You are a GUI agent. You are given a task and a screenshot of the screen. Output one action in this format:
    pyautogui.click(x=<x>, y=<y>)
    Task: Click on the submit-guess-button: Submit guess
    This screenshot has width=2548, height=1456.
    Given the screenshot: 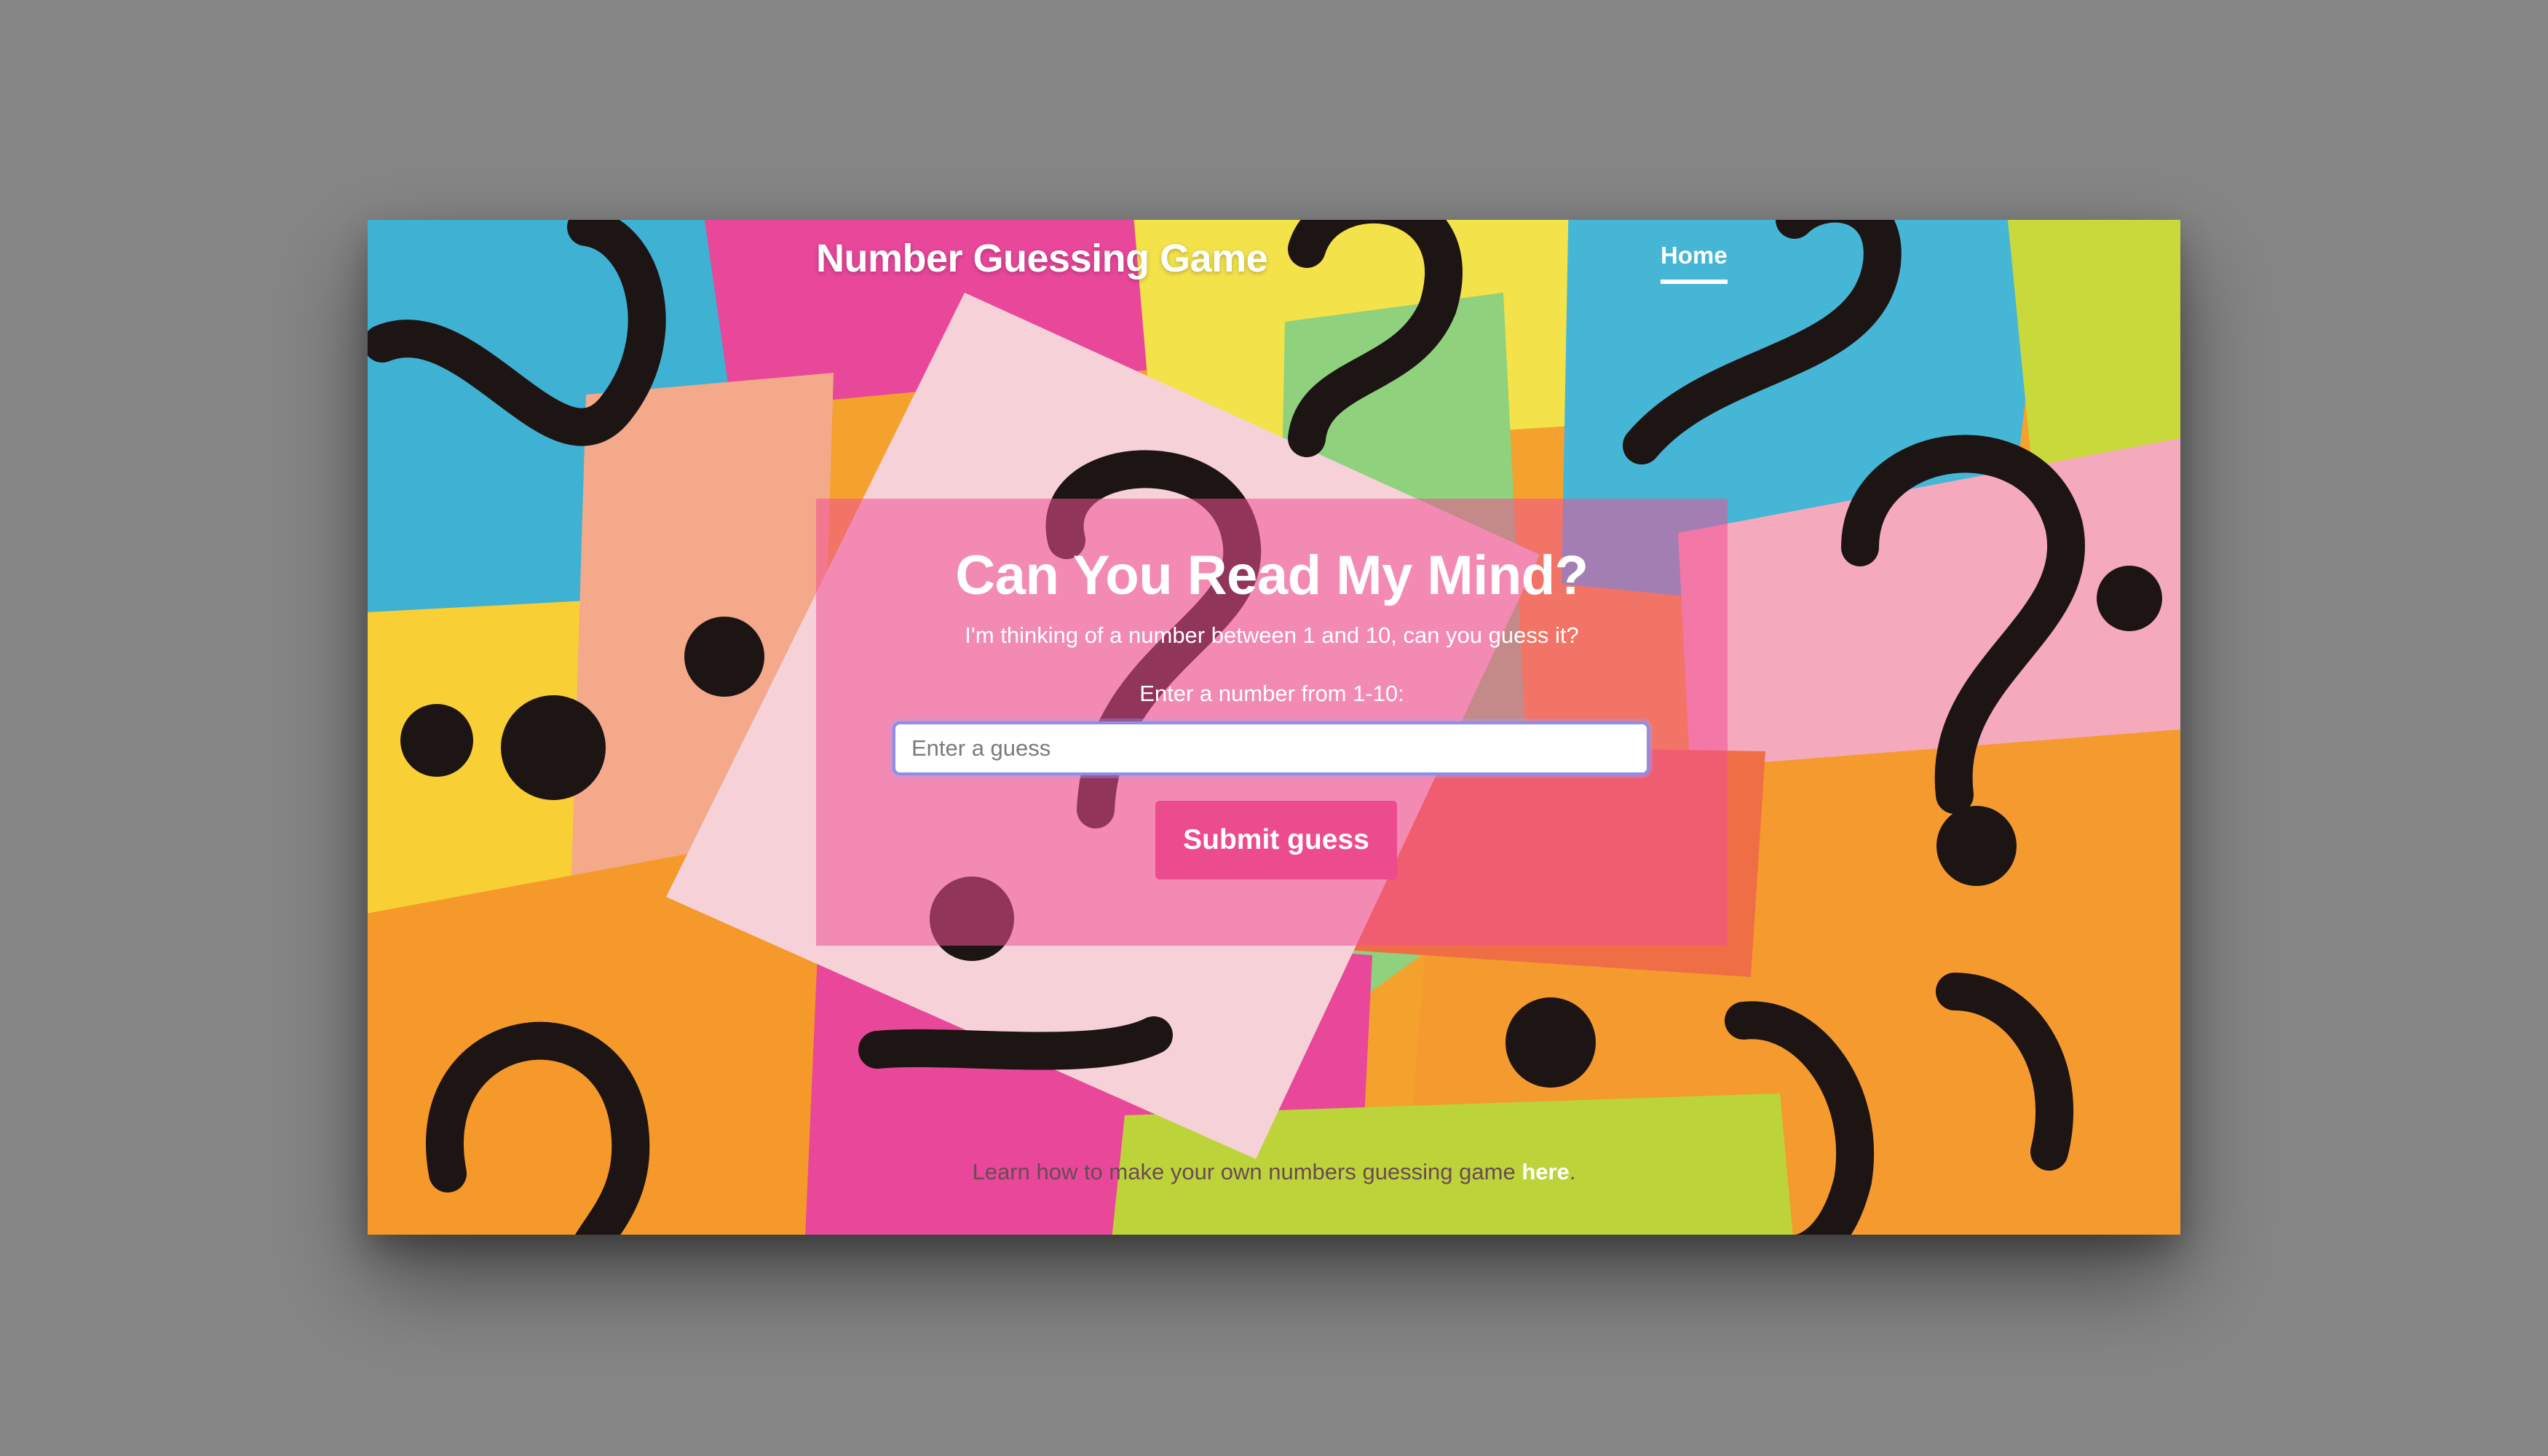 What is the action you would take?
    pyautogui.click(x=1276, y=840)
    